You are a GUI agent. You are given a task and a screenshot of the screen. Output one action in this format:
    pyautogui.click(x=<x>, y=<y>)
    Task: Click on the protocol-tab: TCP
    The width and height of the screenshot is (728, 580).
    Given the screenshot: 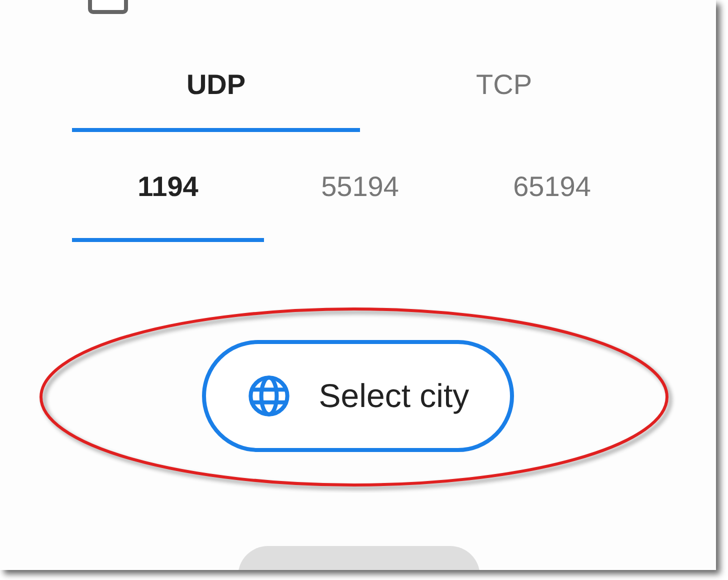 What is the action you would take?
    pyautogui.click(x=504, y=83)
    